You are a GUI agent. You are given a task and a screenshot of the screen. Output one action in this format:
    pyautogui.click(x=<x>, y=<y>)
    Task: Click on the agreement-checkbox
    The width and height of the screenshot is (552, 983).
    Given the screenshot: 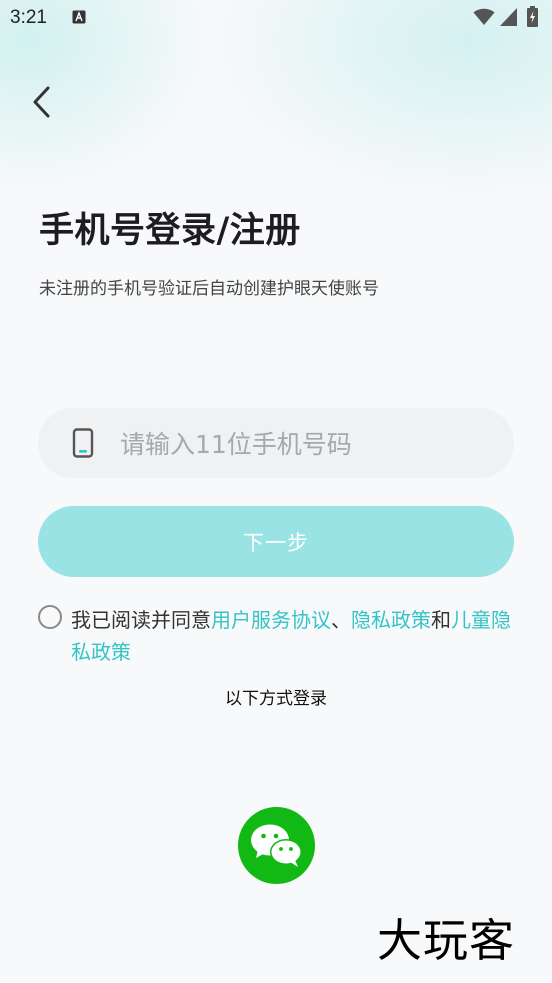 What is the action you would take?
    pyautogui.click(x=50, y=617)
    